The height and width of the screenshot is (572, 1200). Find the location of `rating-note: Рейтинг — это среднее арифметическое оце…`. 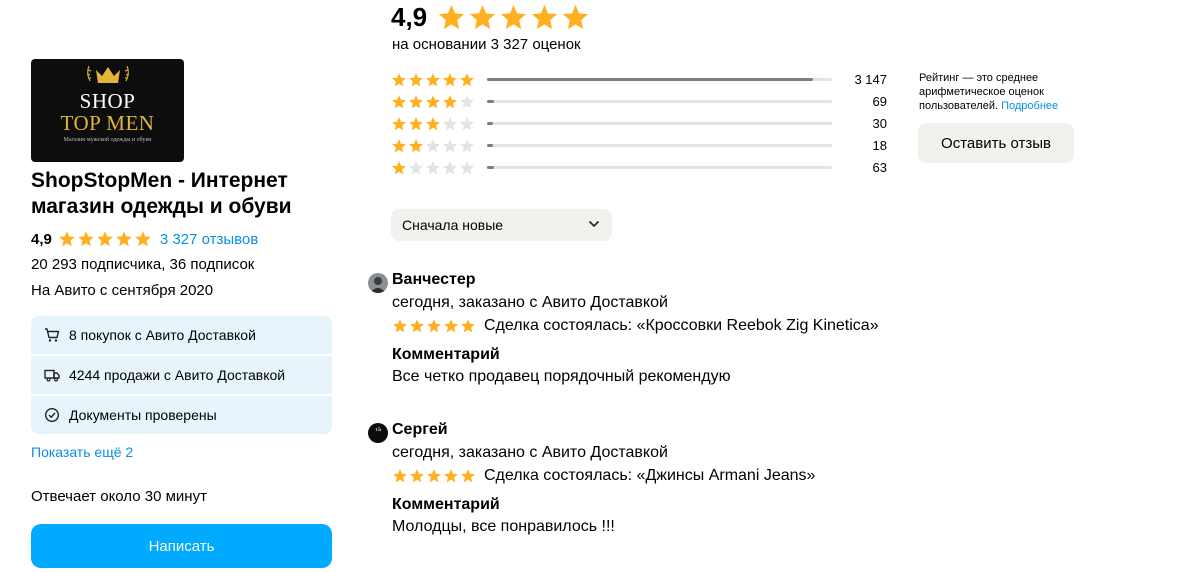

rating-note: Рейтинг — это среднее арифметическое оце… is located at coordinates (999, 92).